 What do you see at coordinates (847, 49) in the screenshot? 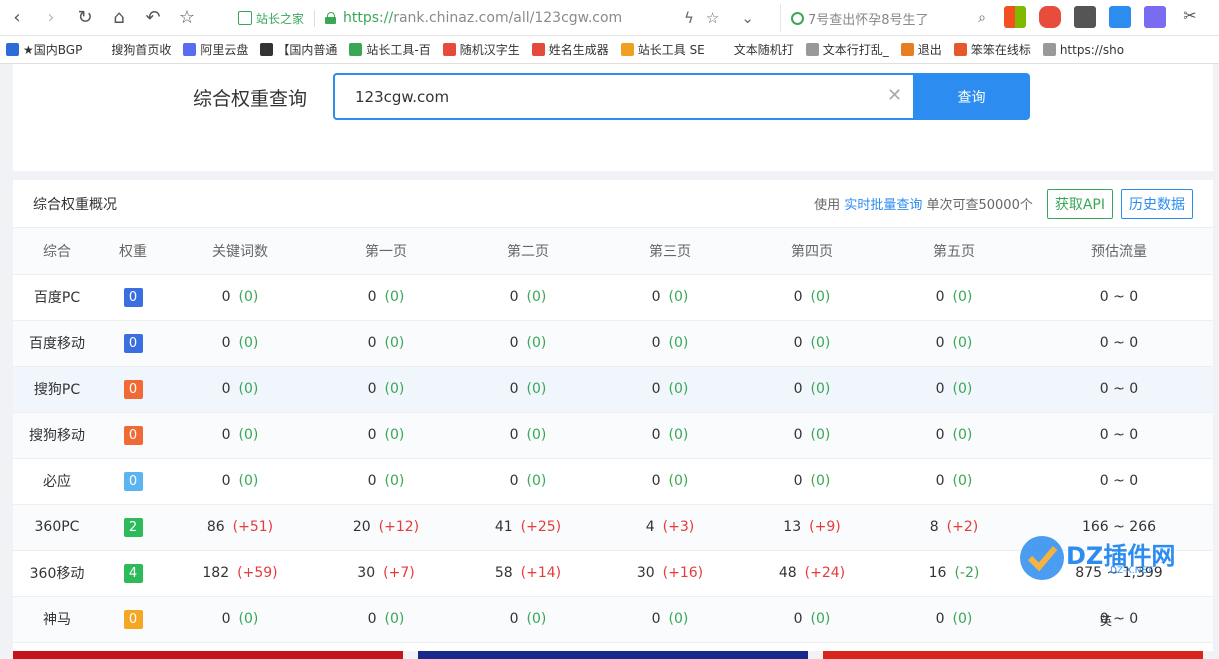
I see `bookmark-item: 文本行打乱_` at bounding box center [847, 49].